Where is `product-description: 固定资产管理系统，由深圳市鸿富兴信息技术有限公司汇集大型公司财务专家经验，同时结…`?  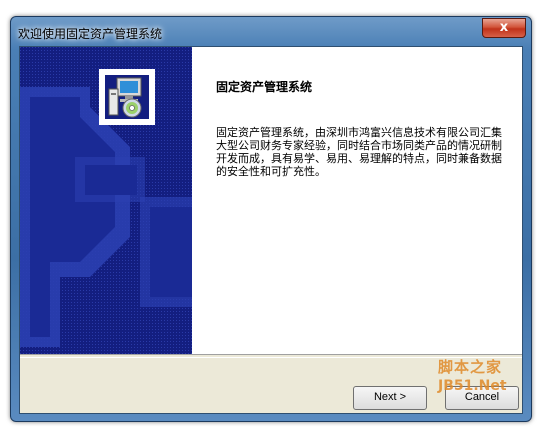 product-description: 固定资产管理系统，由深圳市鸿富兴信息技术有限公司汇集大型公司财务专家经验，同时结… is located at coordinates (359, 152).